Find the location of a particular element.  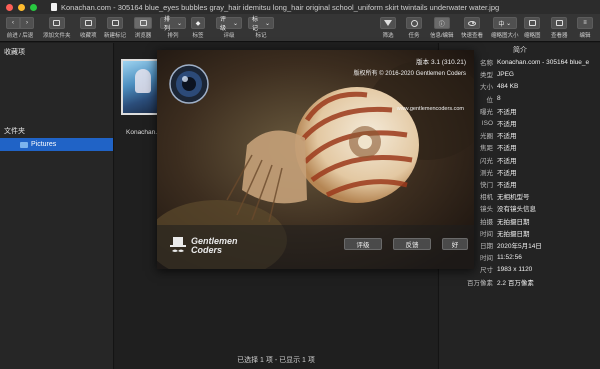

tags-button: ◆ is located at coordinates (198, 23).